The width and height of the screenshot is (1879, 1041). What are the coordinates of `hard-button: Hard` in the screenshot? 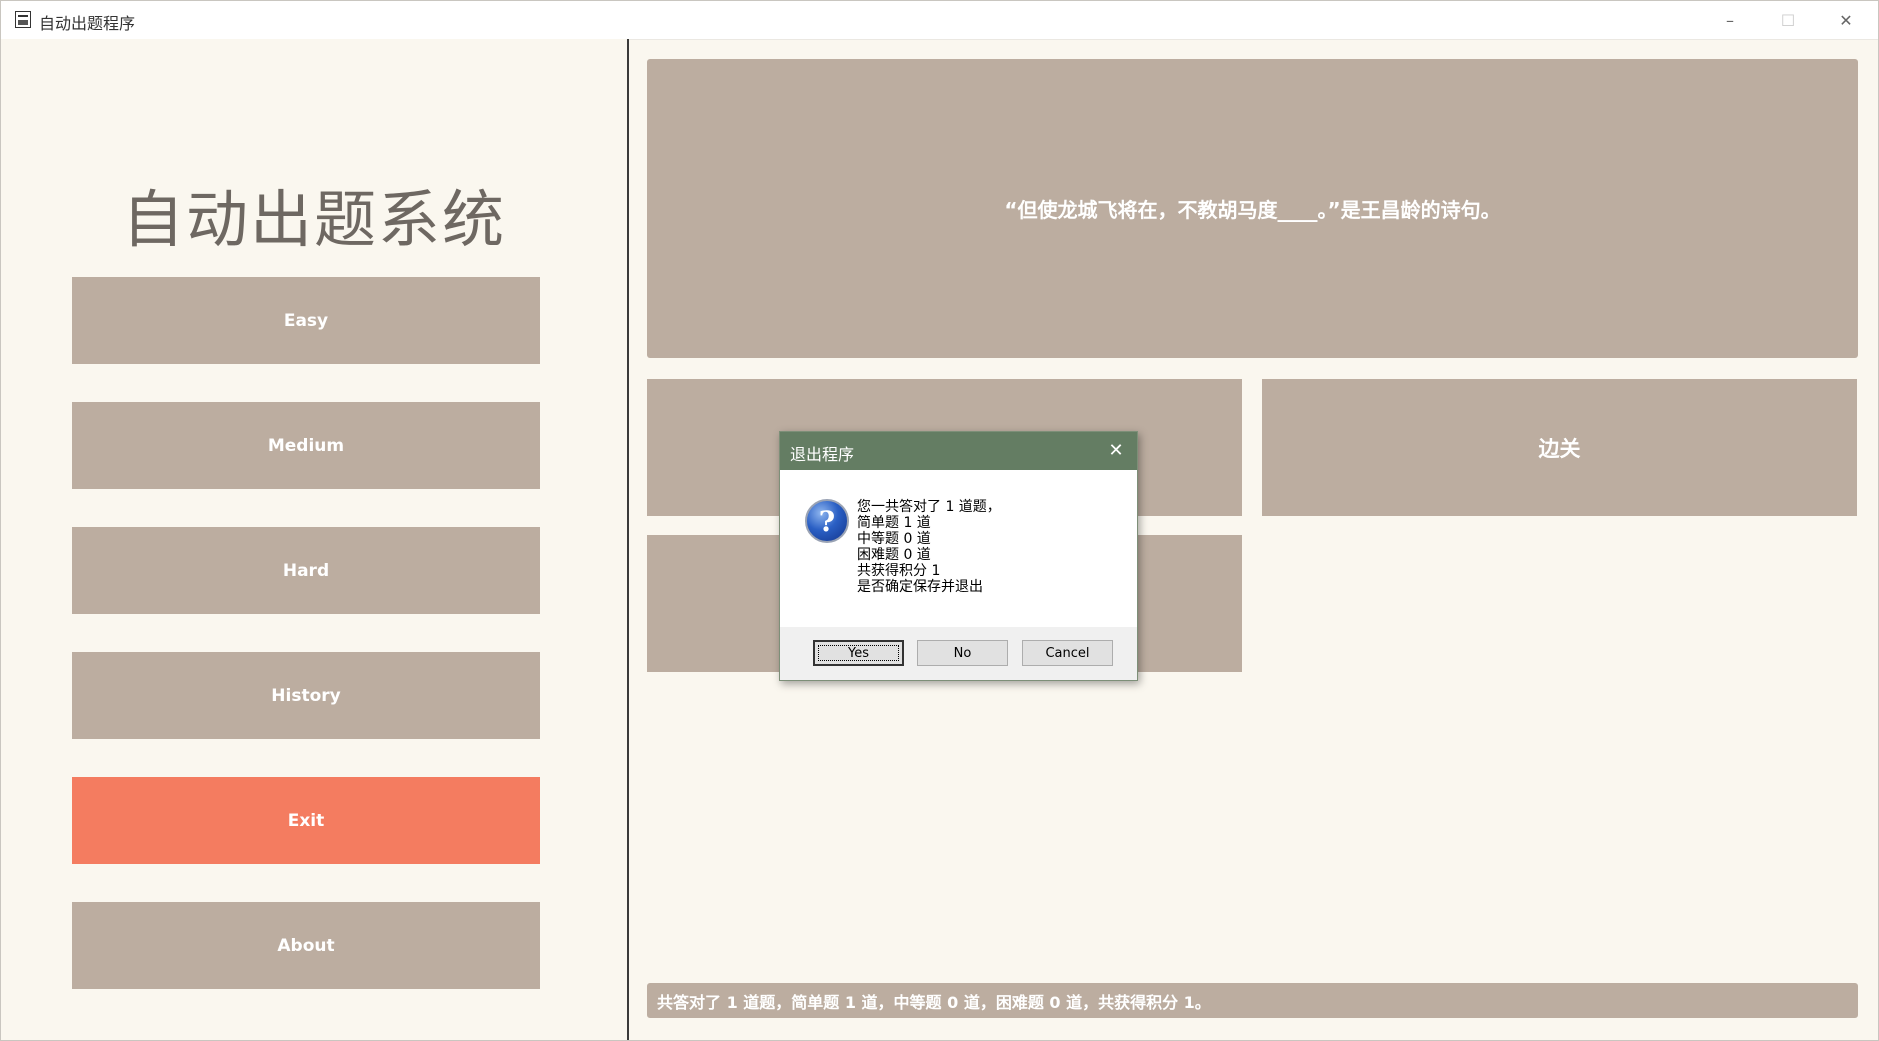 It's located at (306, 570).